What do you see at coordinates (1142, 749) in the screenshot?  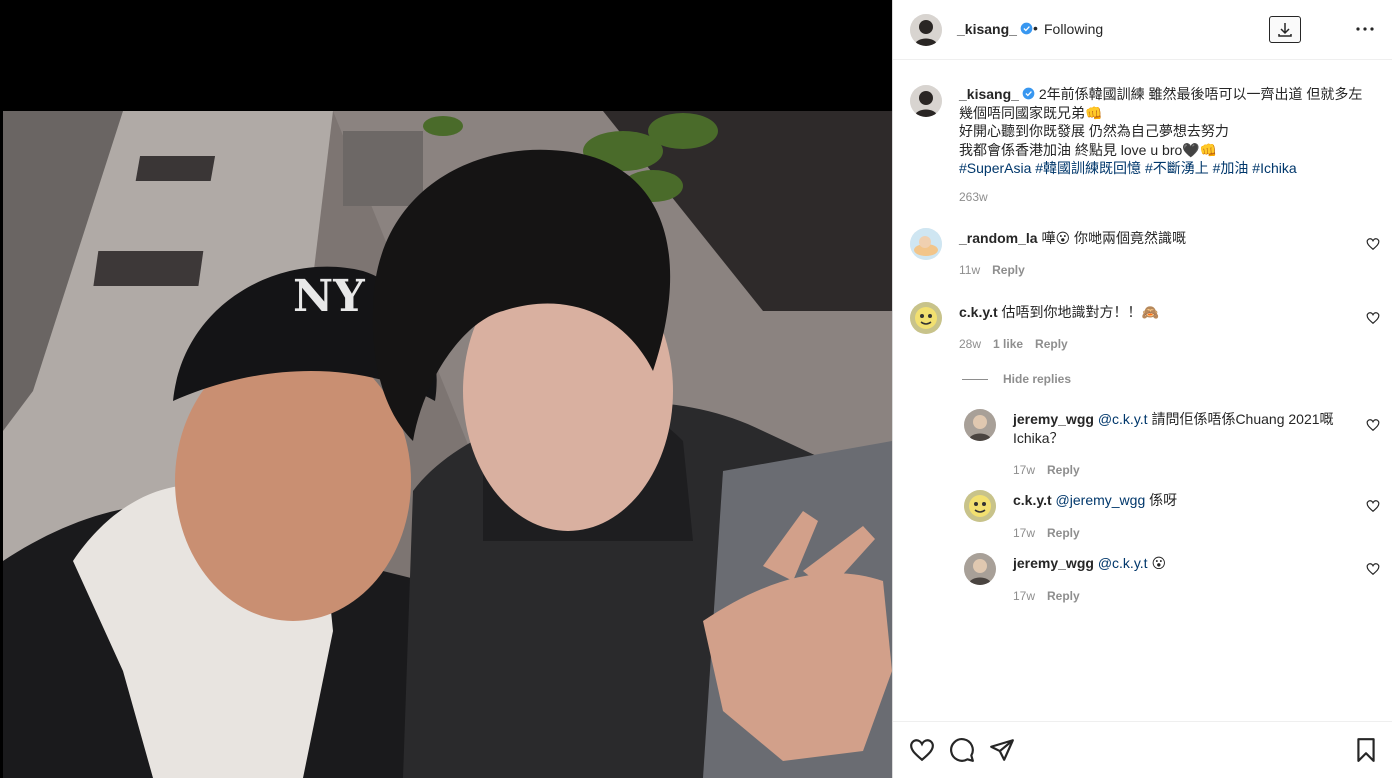 I see `post-actions` at bounding box center [1142, 749].